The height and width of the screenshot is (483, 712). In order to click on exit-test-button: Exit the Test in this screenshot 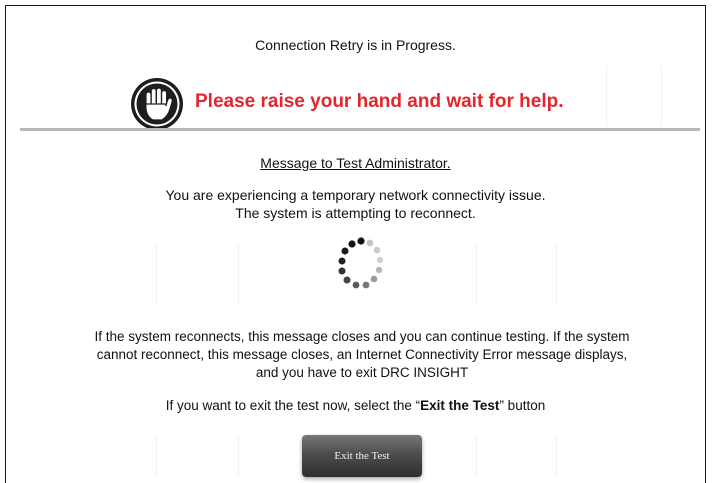, I will do `click(362, 456)`.